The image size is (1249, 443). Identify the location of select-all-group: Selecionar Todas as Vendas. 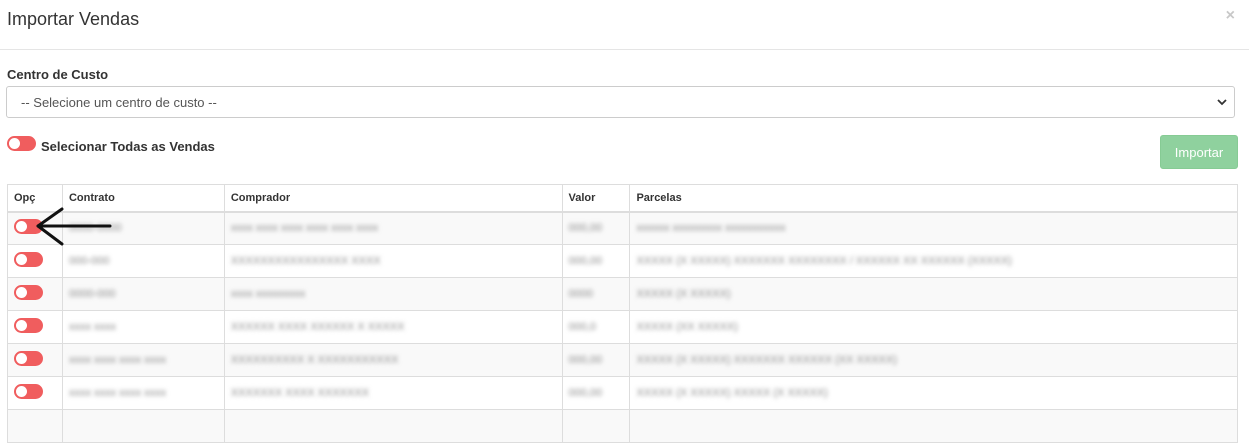
(111, 145).